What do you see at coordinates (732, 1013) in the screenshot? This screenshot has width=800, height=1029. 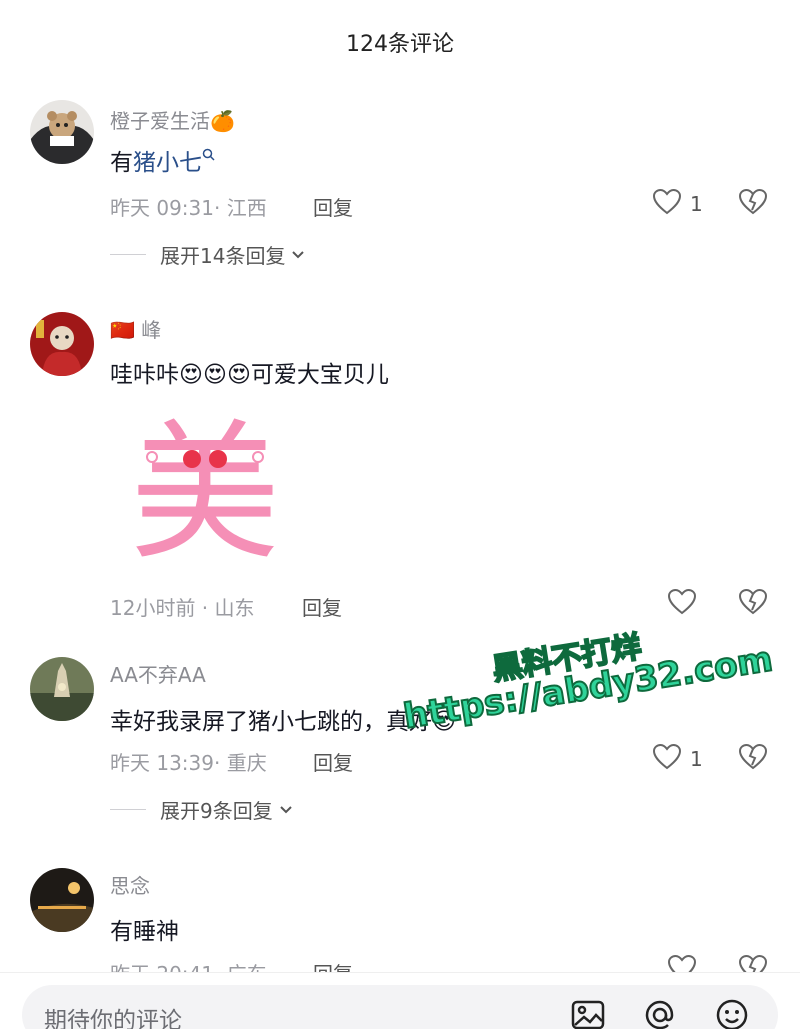 I see `emoji-icon` at bounding box center [732, 1013].